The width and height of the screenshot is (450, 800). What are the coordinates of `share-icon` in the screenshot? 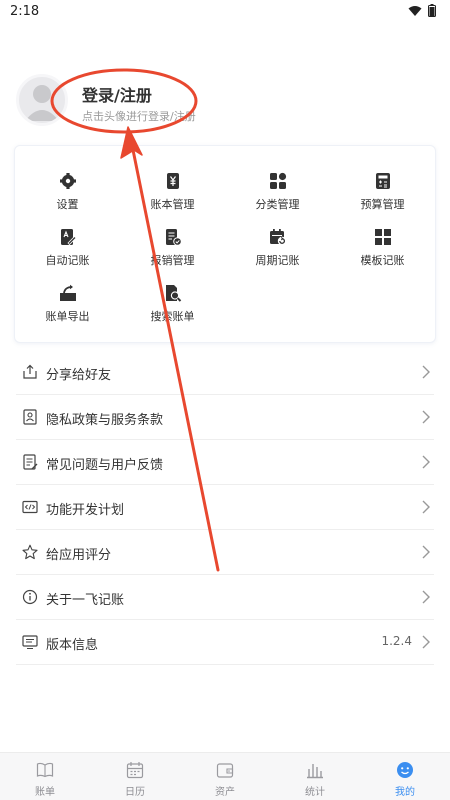 It's located at (30, 371).